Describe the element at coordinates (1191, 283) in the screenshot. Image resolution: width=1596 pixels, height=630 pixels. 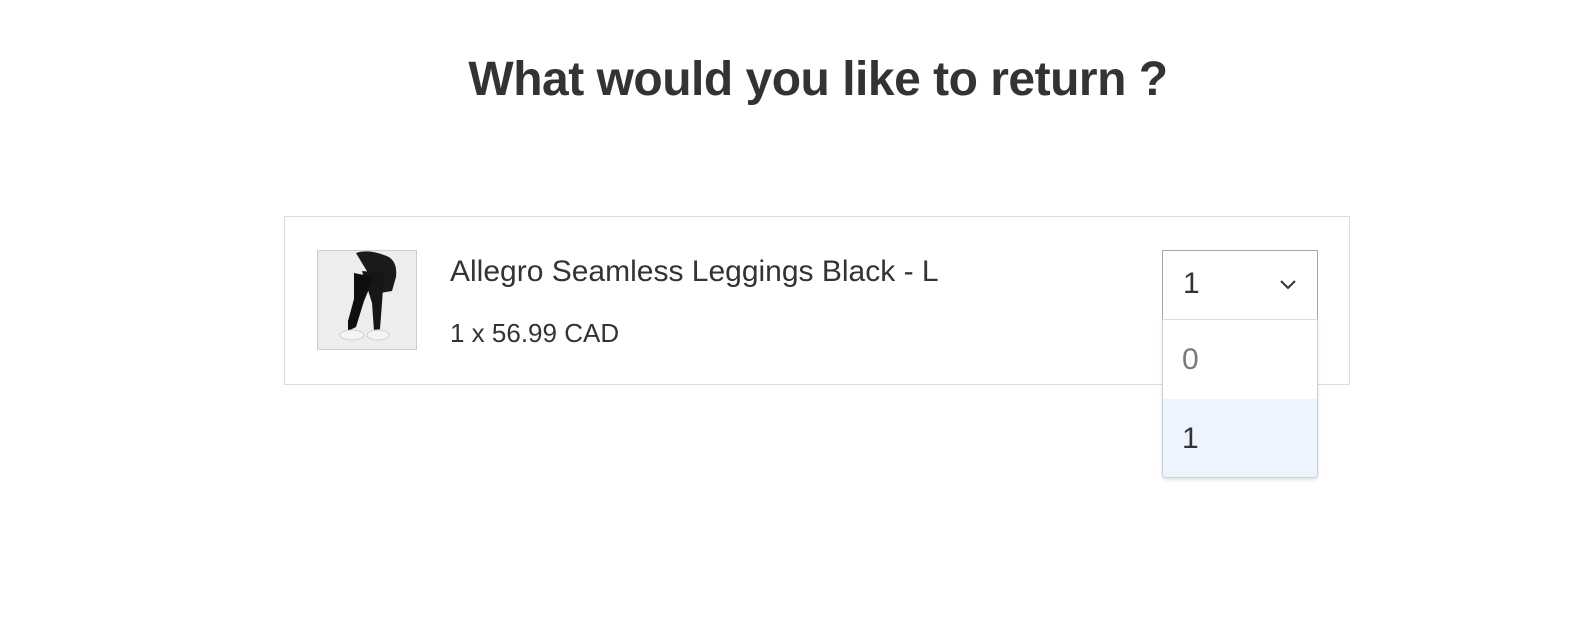
I see `quantity-selected-value: 1` at that location.